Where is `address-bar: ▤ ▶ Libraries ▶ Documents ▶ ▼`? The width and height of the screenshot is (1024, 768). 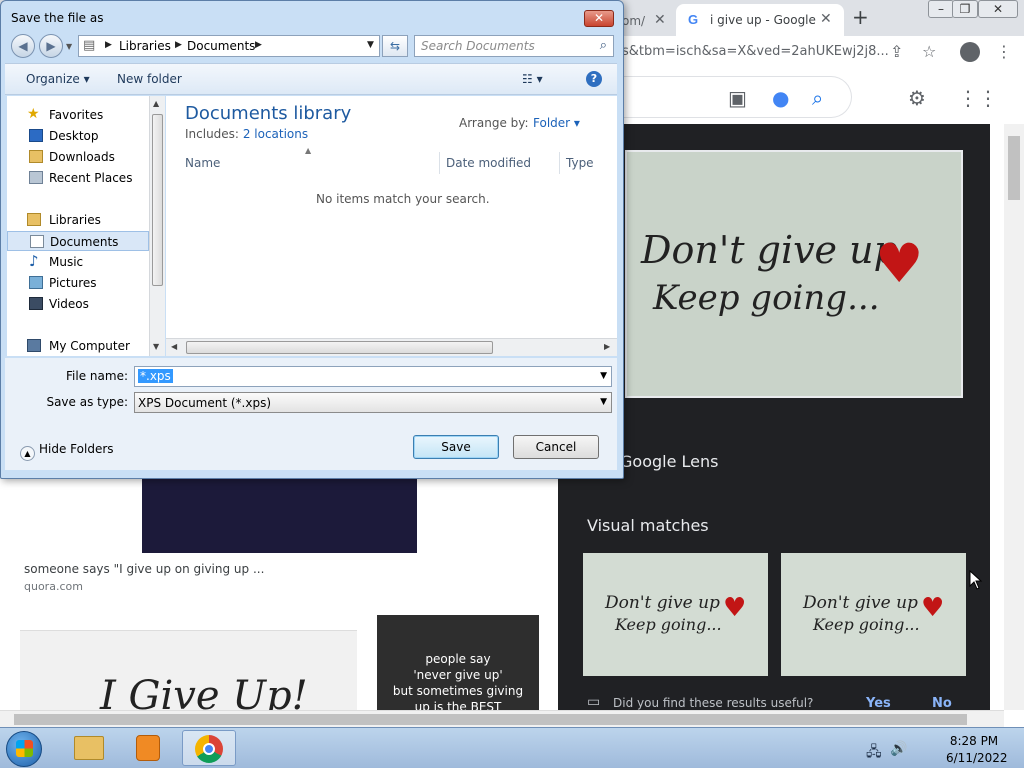
address-bar: ▤ ▶ Libraries ▶ Documents ▶ ▼ is located at coordinates (229, 46).